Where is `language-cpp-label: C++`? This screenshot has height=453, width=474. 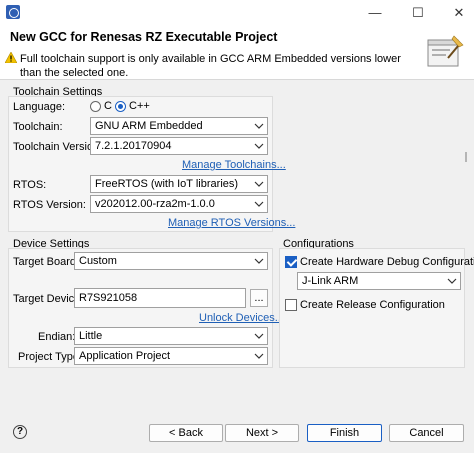
language-cpp-label: C++ is located at coordinates (139, 106).